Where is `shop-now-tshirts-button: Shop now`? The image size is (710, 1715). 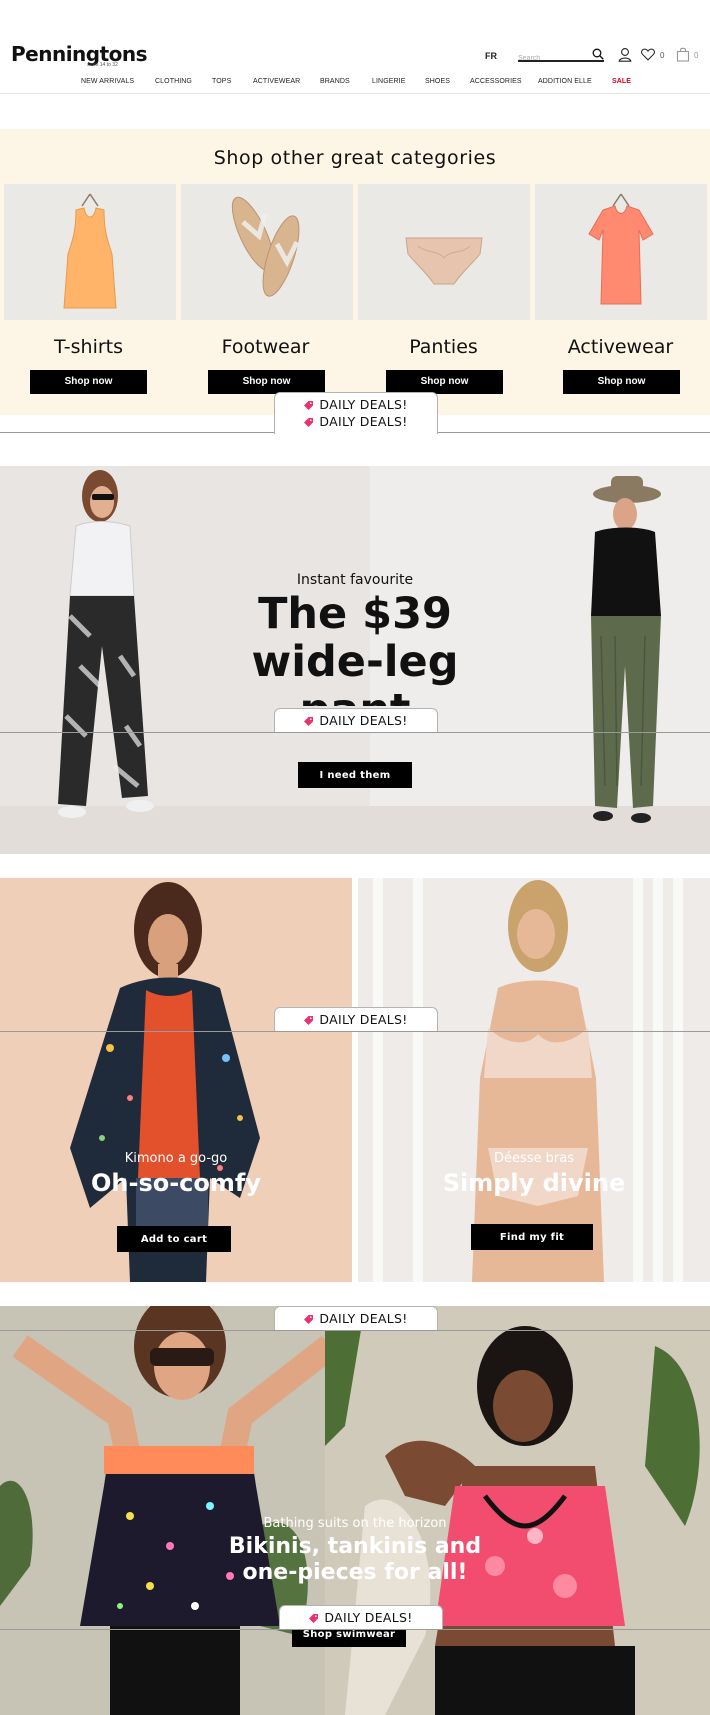 shop-now-tshirts-button: Shop now is located at coordinates (88, 382).